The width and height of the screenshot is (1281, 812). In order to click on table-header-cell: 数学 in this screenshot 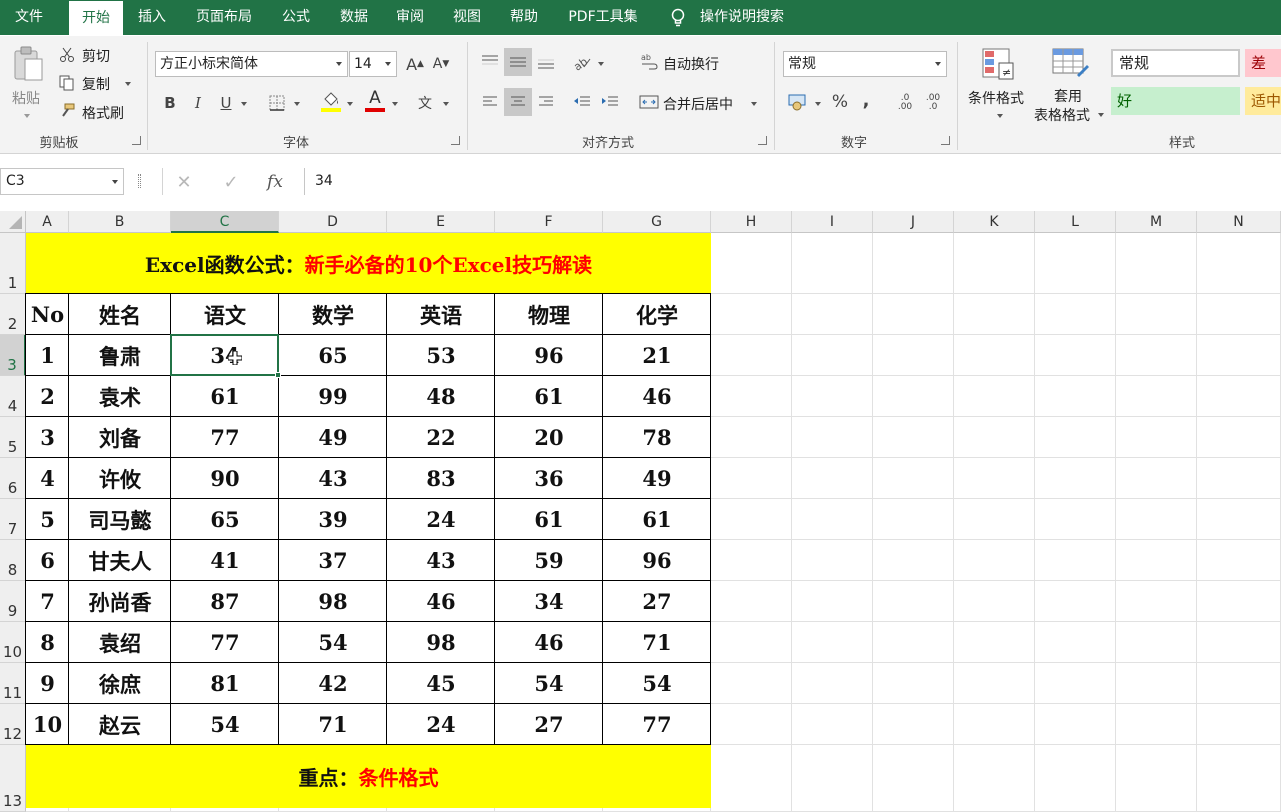, I will do `click(333, 314)`.